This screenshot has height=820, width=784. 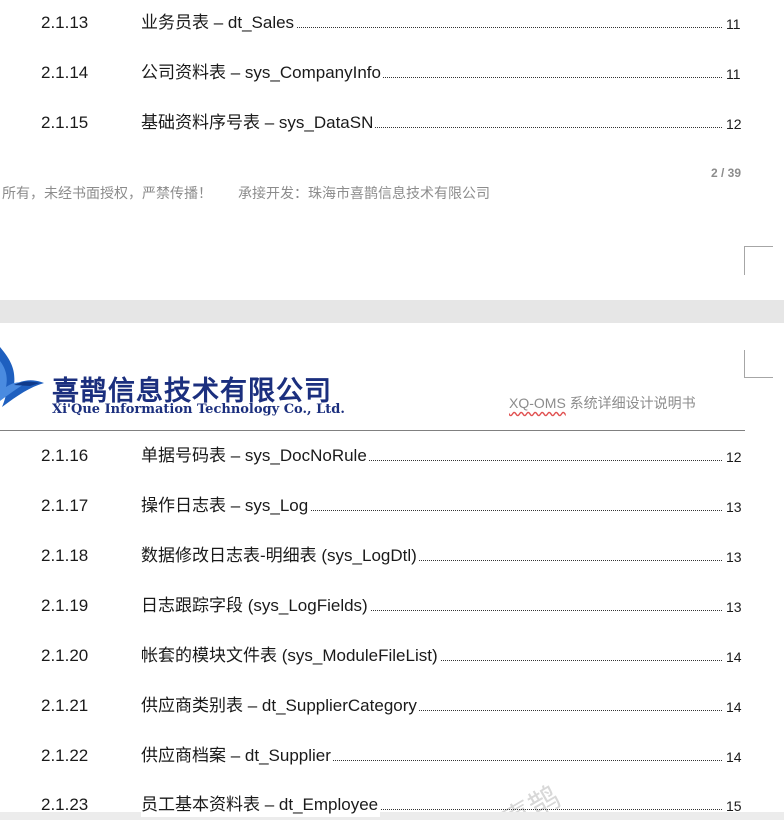 I want to click on viewer-bottom-strip, so click(x=392, y=816).